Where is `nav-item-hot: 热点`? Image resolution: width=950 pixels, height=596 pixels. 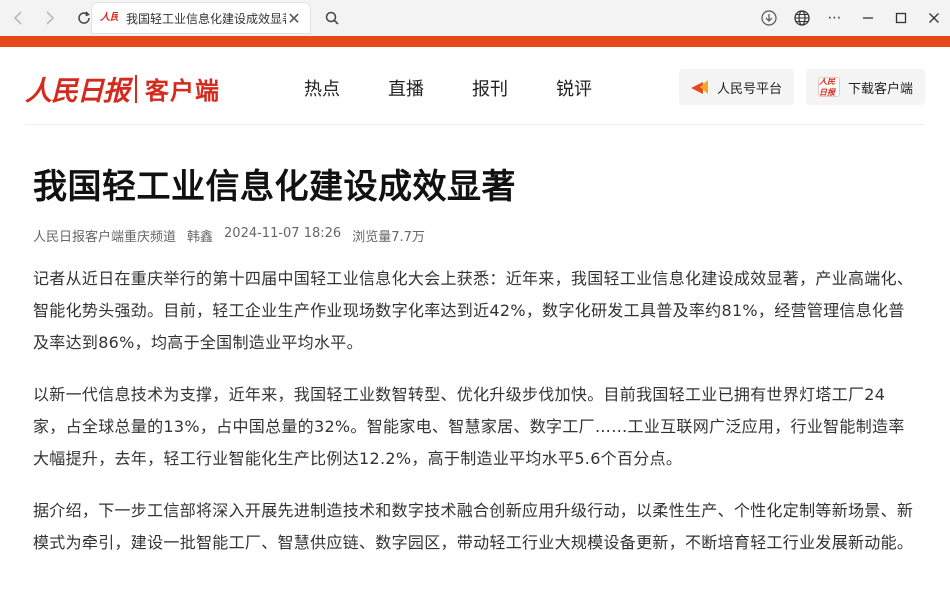 nav-item-hot: 热点 is located at coordinates (346, 88).